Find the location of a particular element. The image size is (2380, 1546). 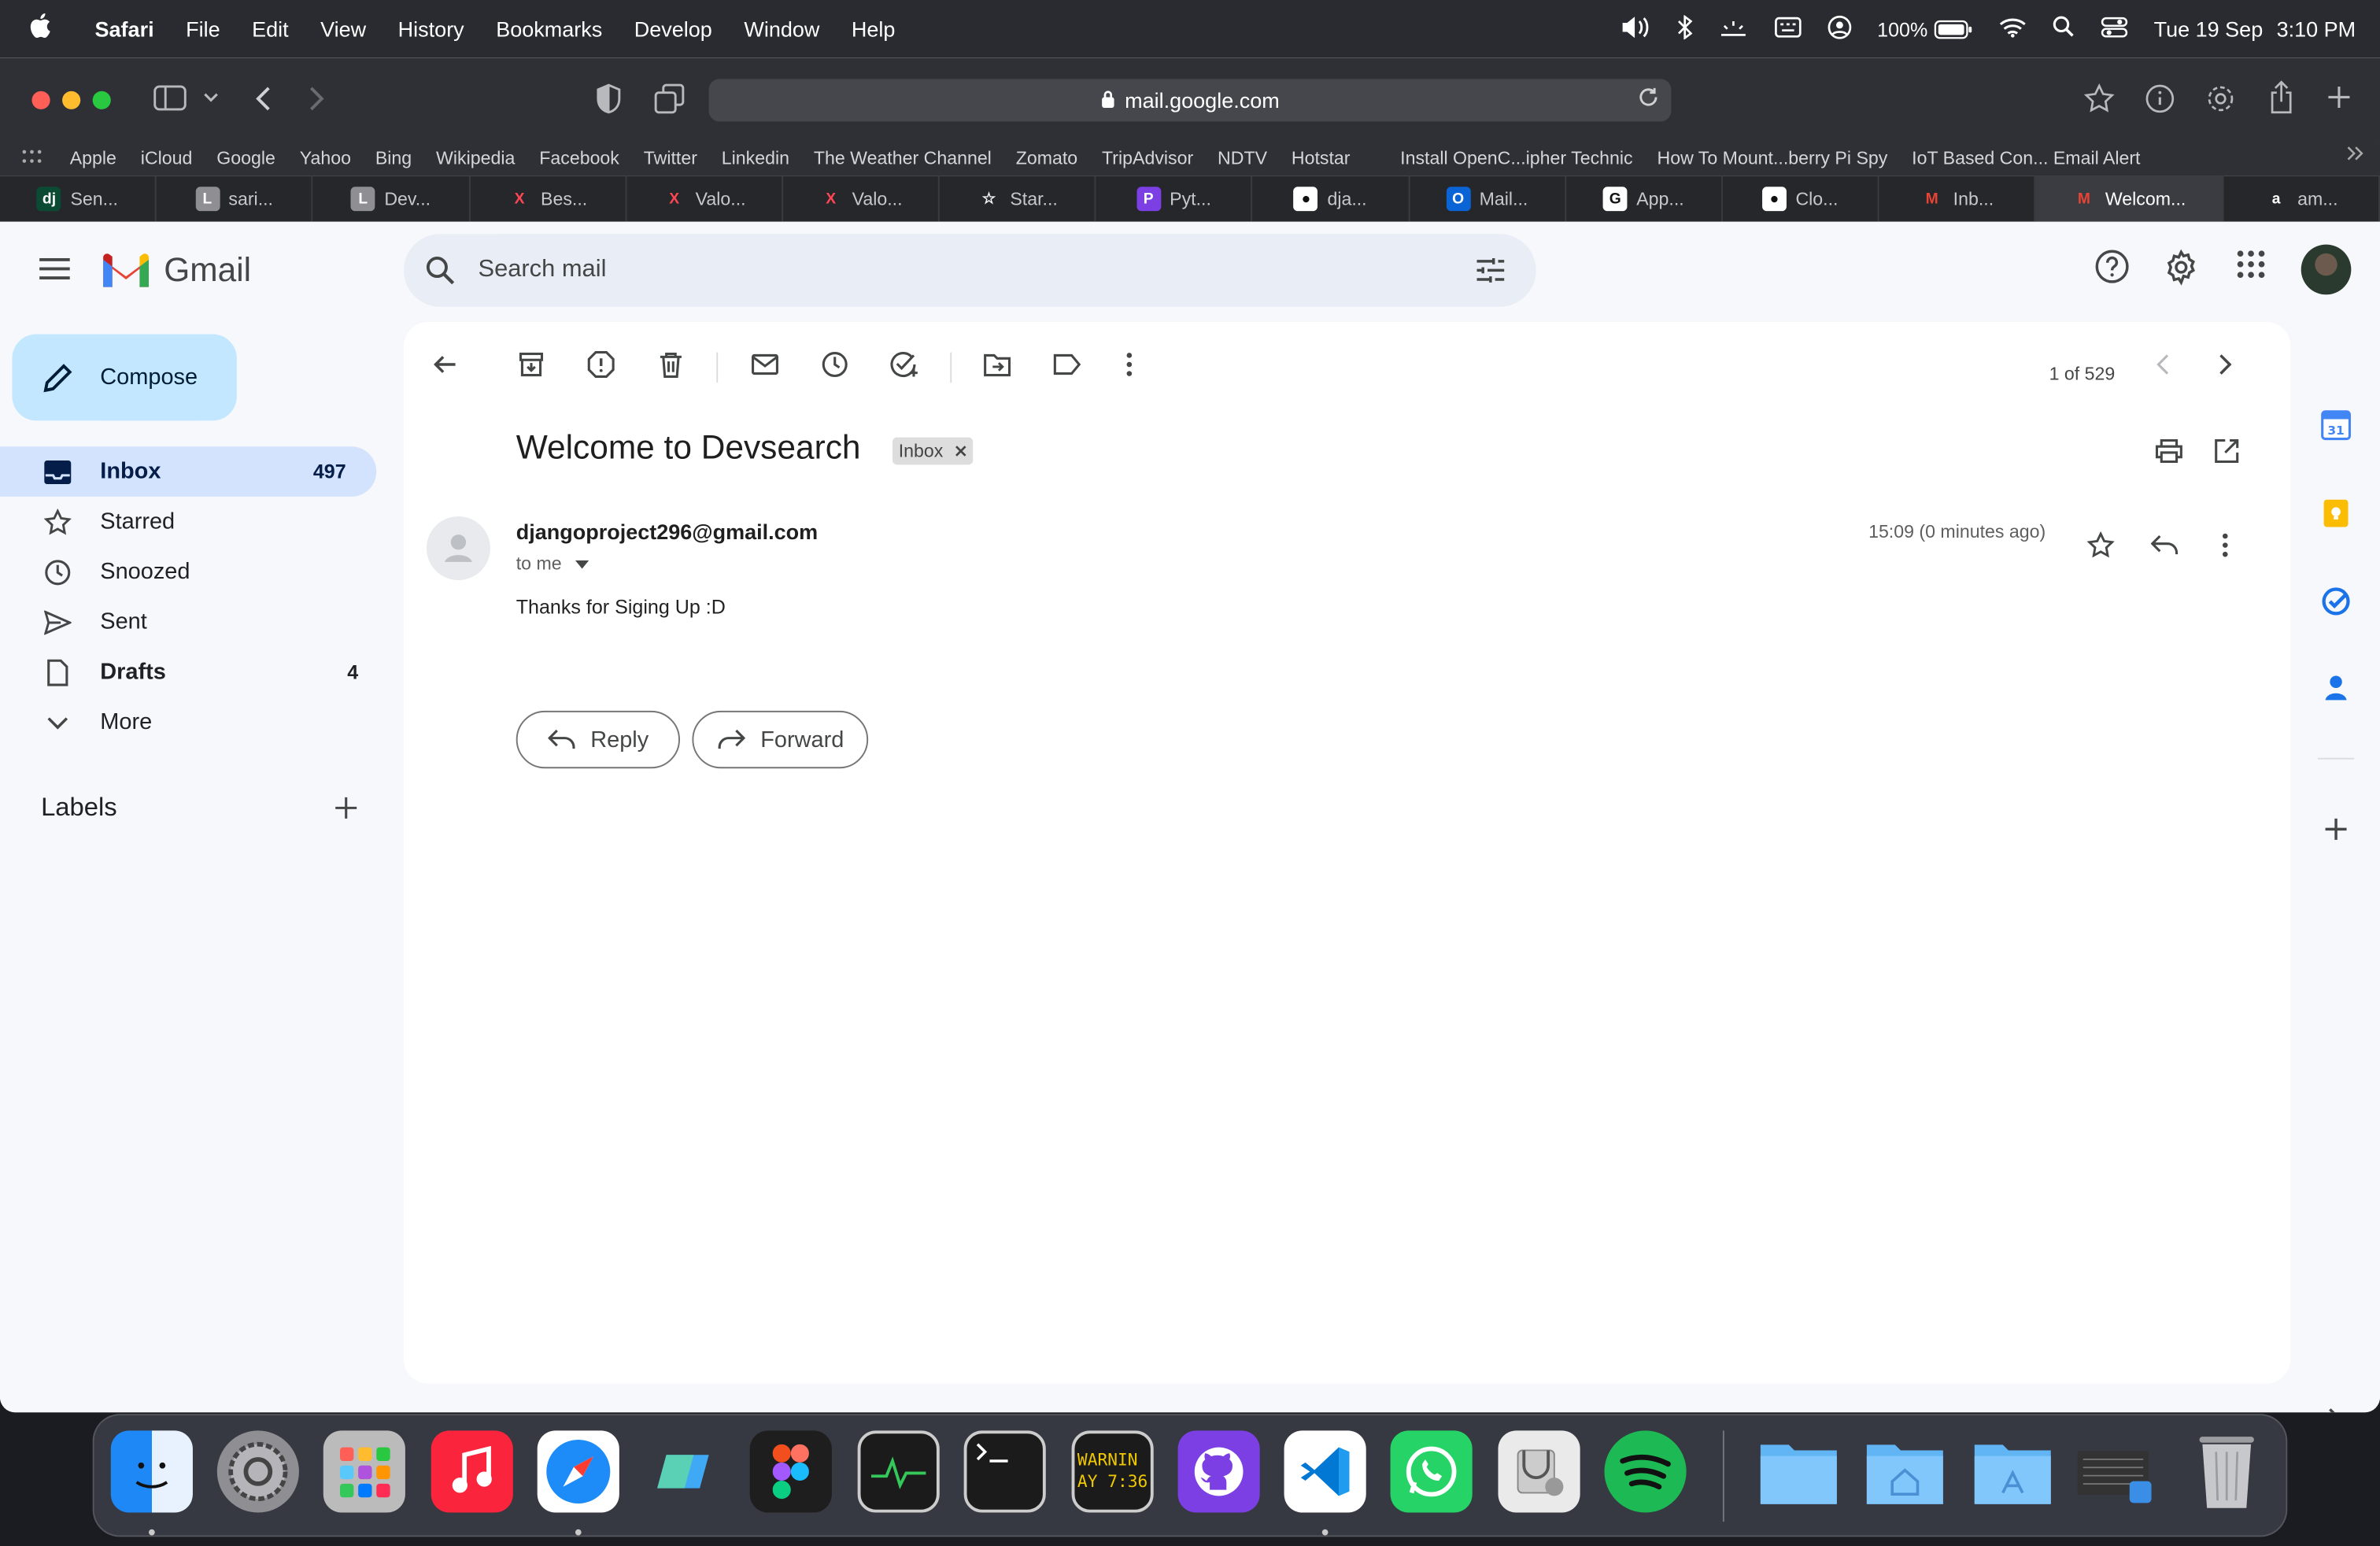

volume-icon is located at coordinates (1636, 29).